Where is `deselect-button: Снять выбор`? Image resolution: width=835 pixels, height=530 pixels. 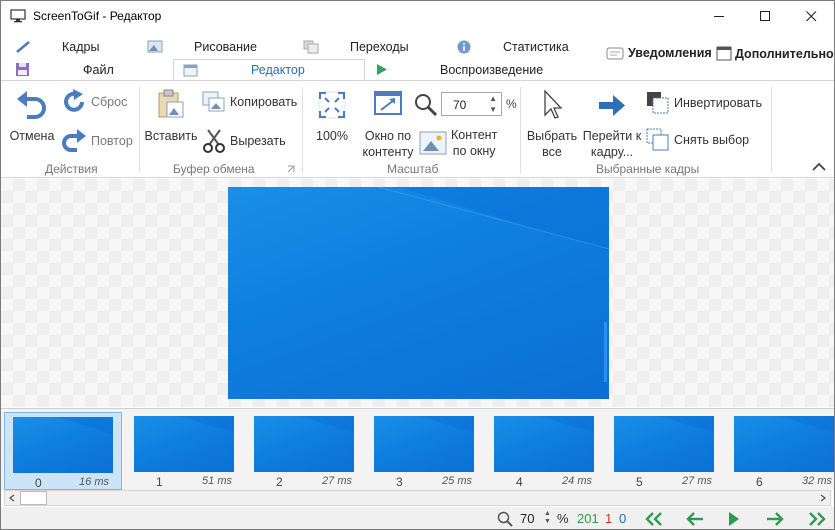 deselect-button: Снять выбор is located at coordinates (697, 140).